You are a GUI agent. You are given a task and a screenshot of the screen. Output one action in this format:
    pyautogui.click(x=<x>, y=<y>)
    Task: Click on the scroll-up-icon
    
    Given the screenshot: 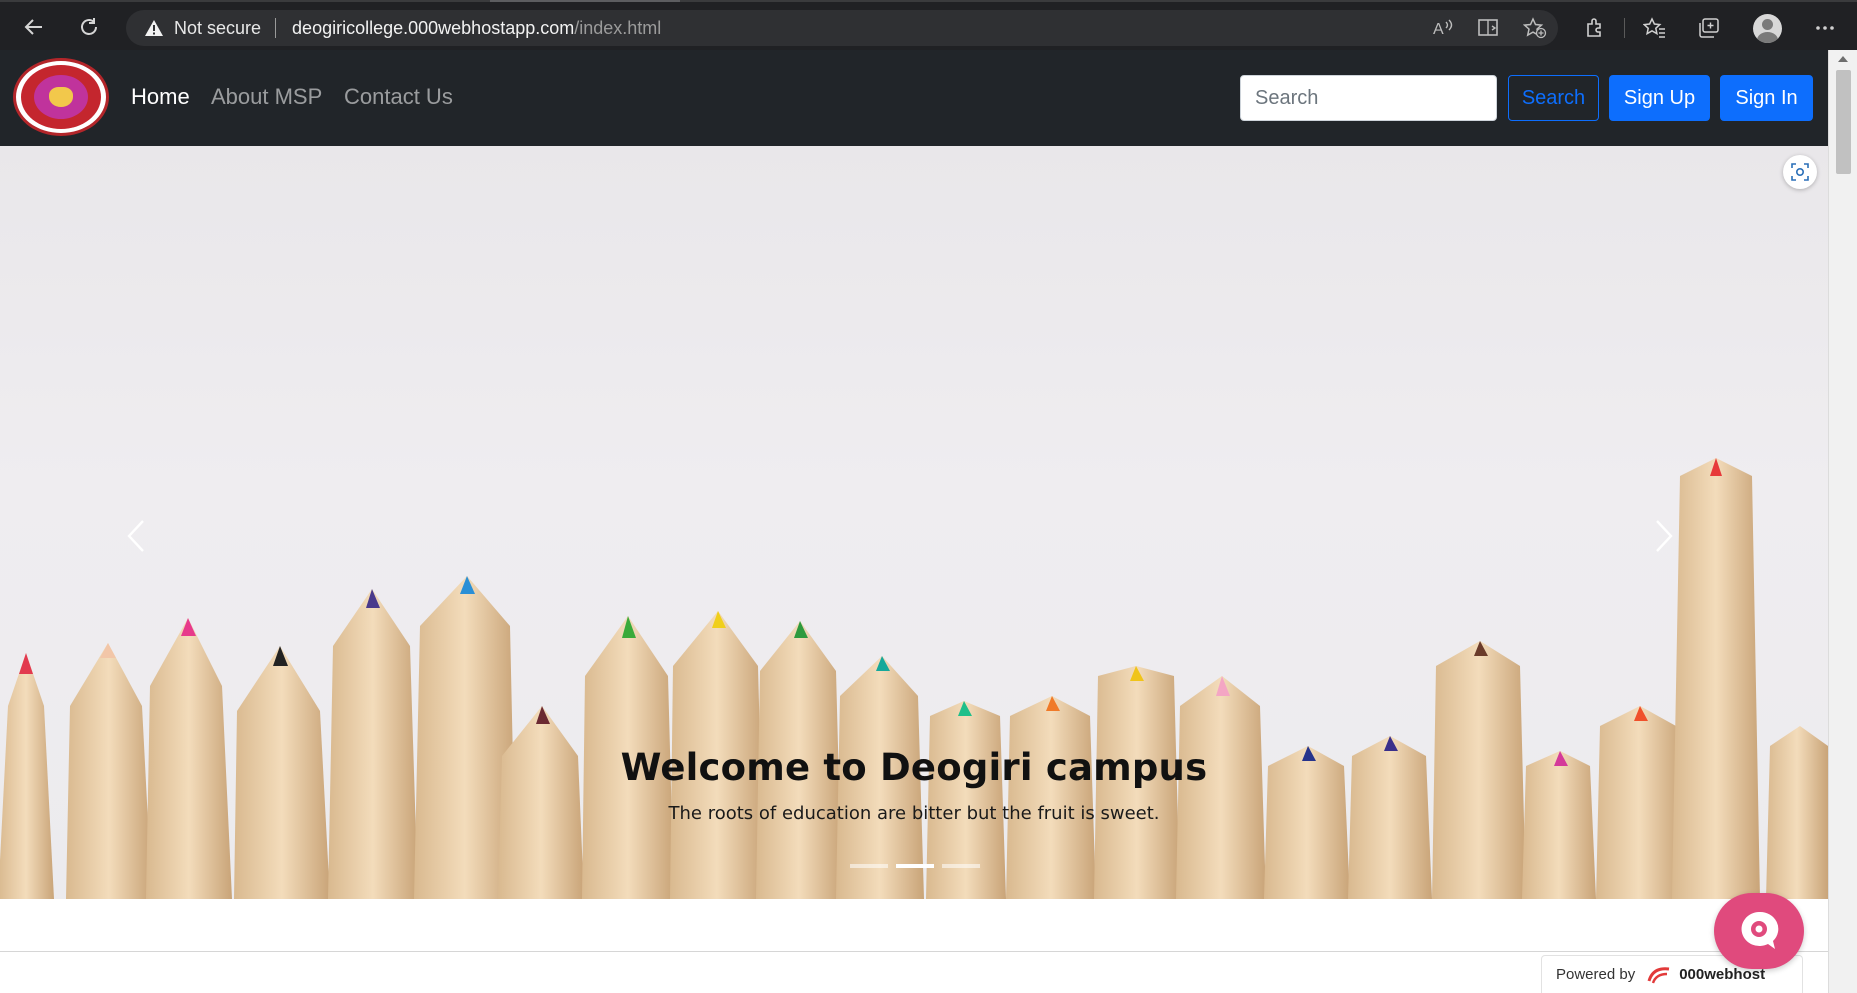 What is the action you would take?
    pyautogui.click(x=1843, y=59)
    